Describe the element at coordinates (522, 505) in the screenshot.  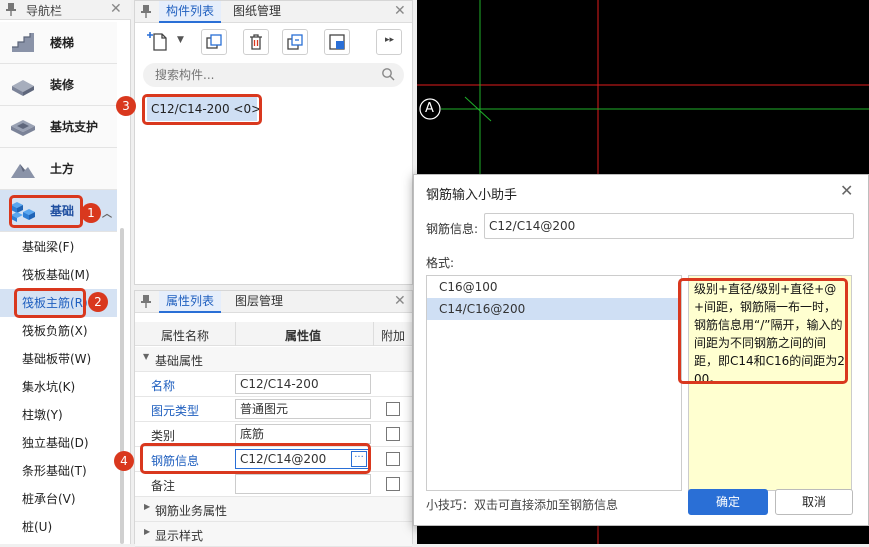
I see `tip-text: 小技巧：双击可直接添加至钢筋信息` at that location.